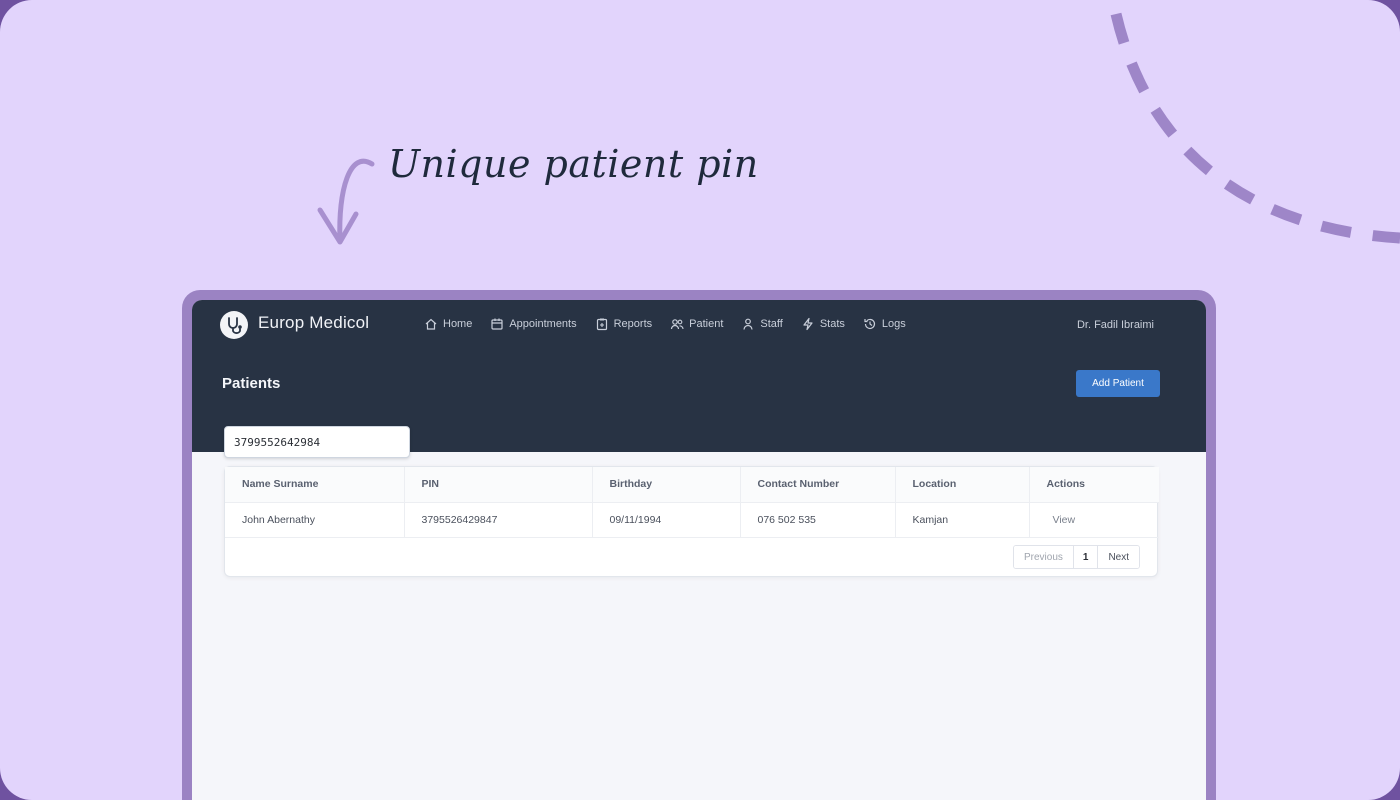 This screenshot has height=800, width=1400. I want to click on nav-label: Appointments, so click(543, 324).